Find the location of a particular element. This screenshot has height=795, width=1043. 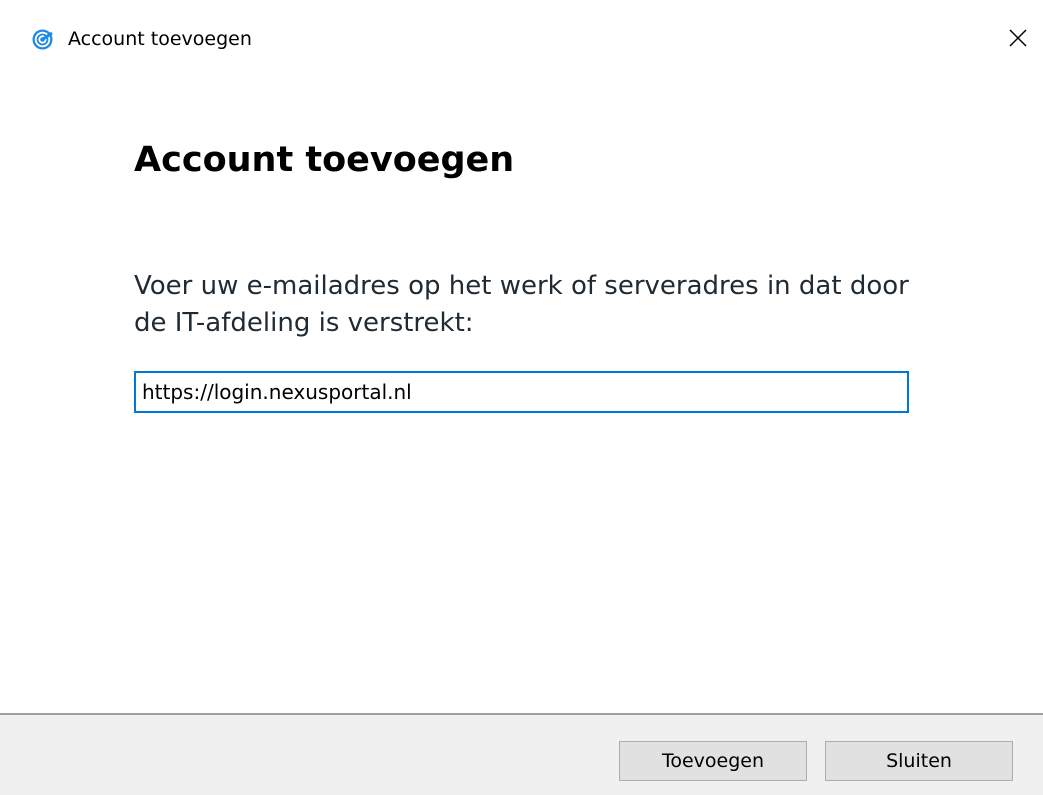

title-bar: Account toevoegen is located at coordinates (521, 40).